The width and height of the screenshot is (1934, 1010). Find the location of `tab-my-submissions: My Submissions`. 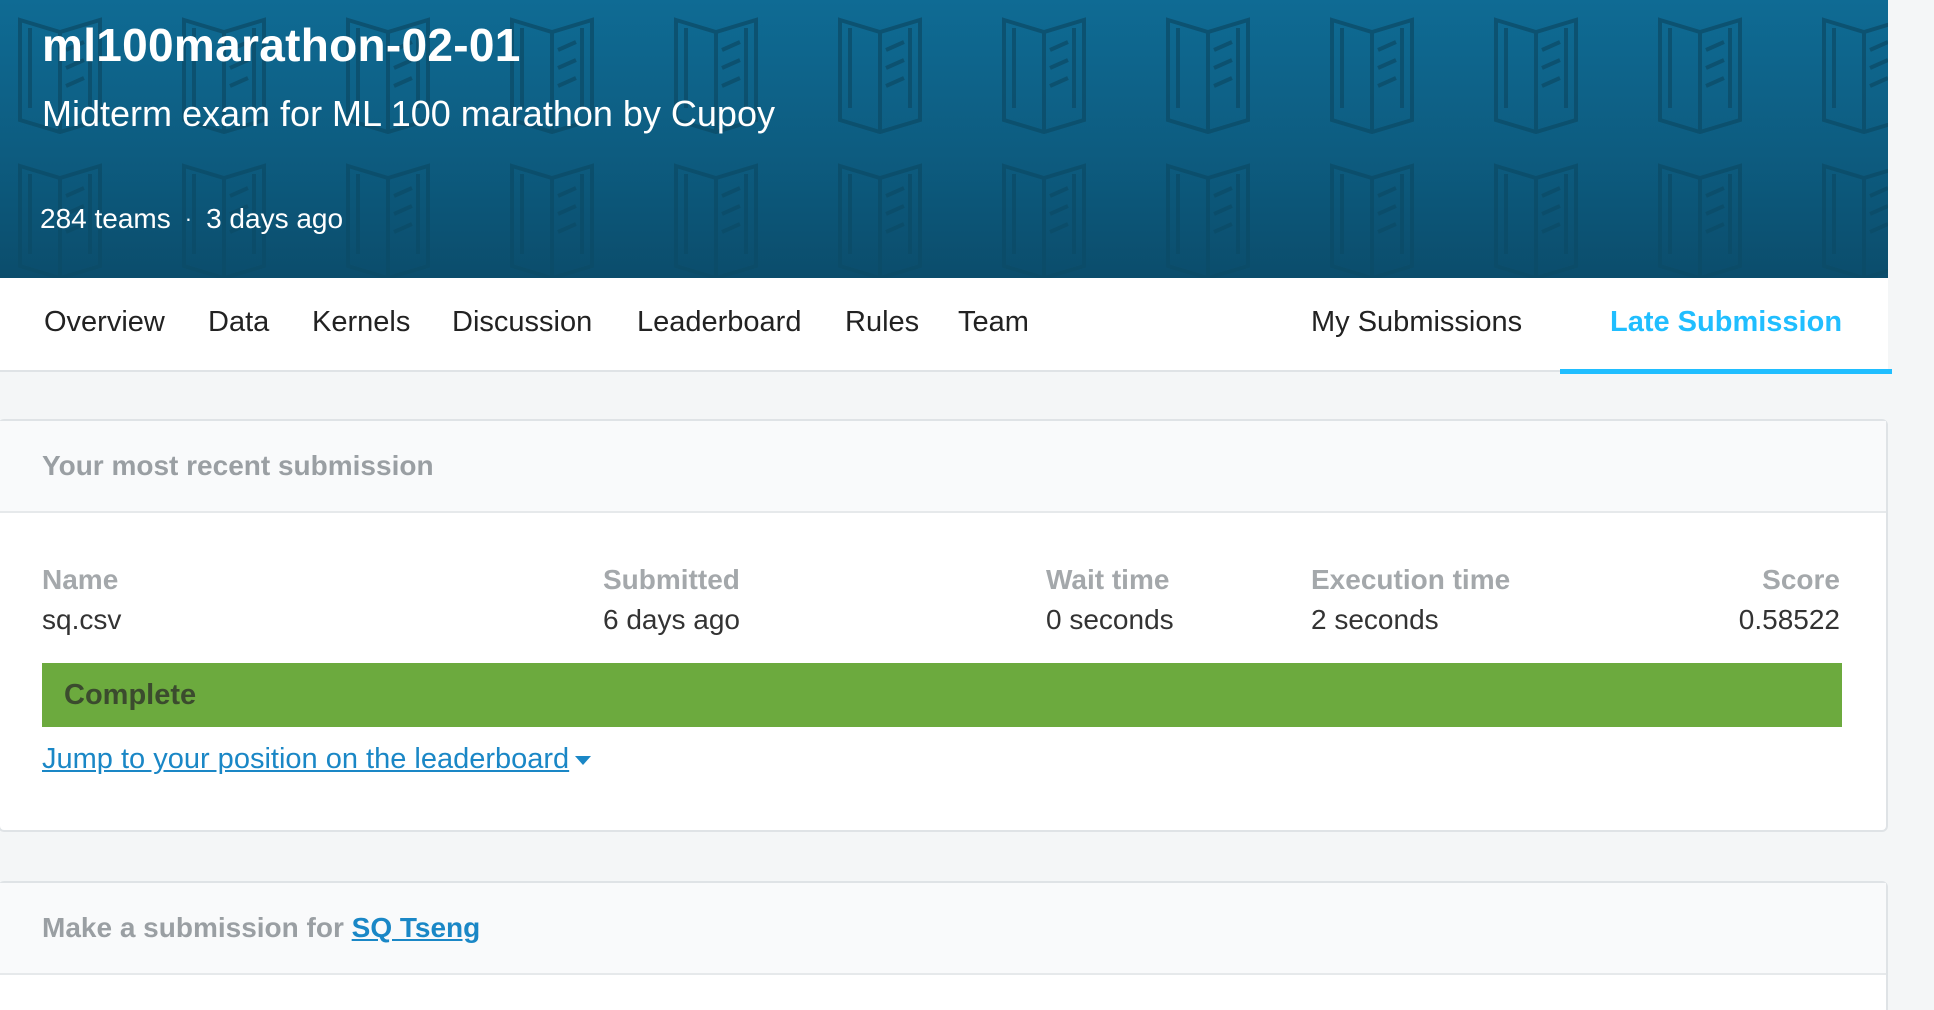

tab-my-submissions: My Submissions is located at coordinates (1416, 325).